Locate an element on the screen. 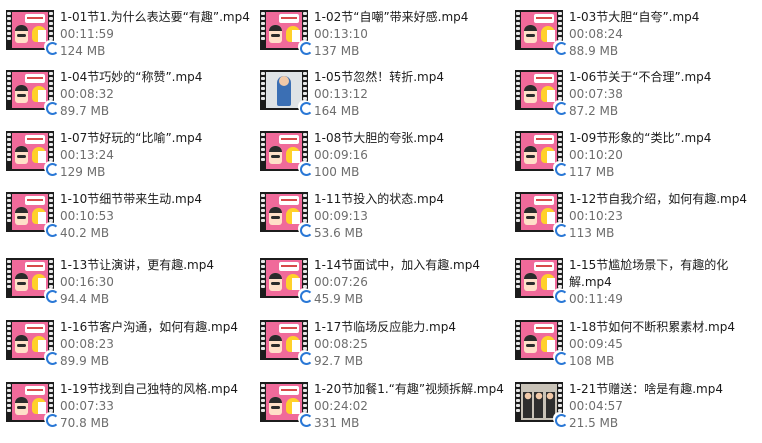 The image size is (762, 443). file-duration: 00:08:25 is located at coordinates (341, 344).